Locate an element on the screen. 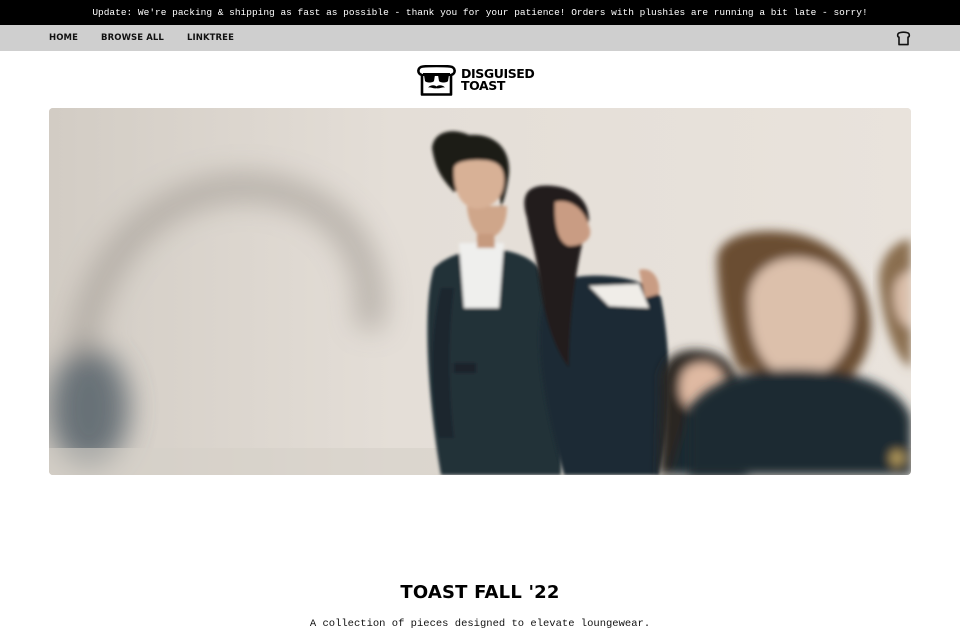 This screenshot has height=640, width=960. nav-home-link: HOME is located at coordinates (63, 38).